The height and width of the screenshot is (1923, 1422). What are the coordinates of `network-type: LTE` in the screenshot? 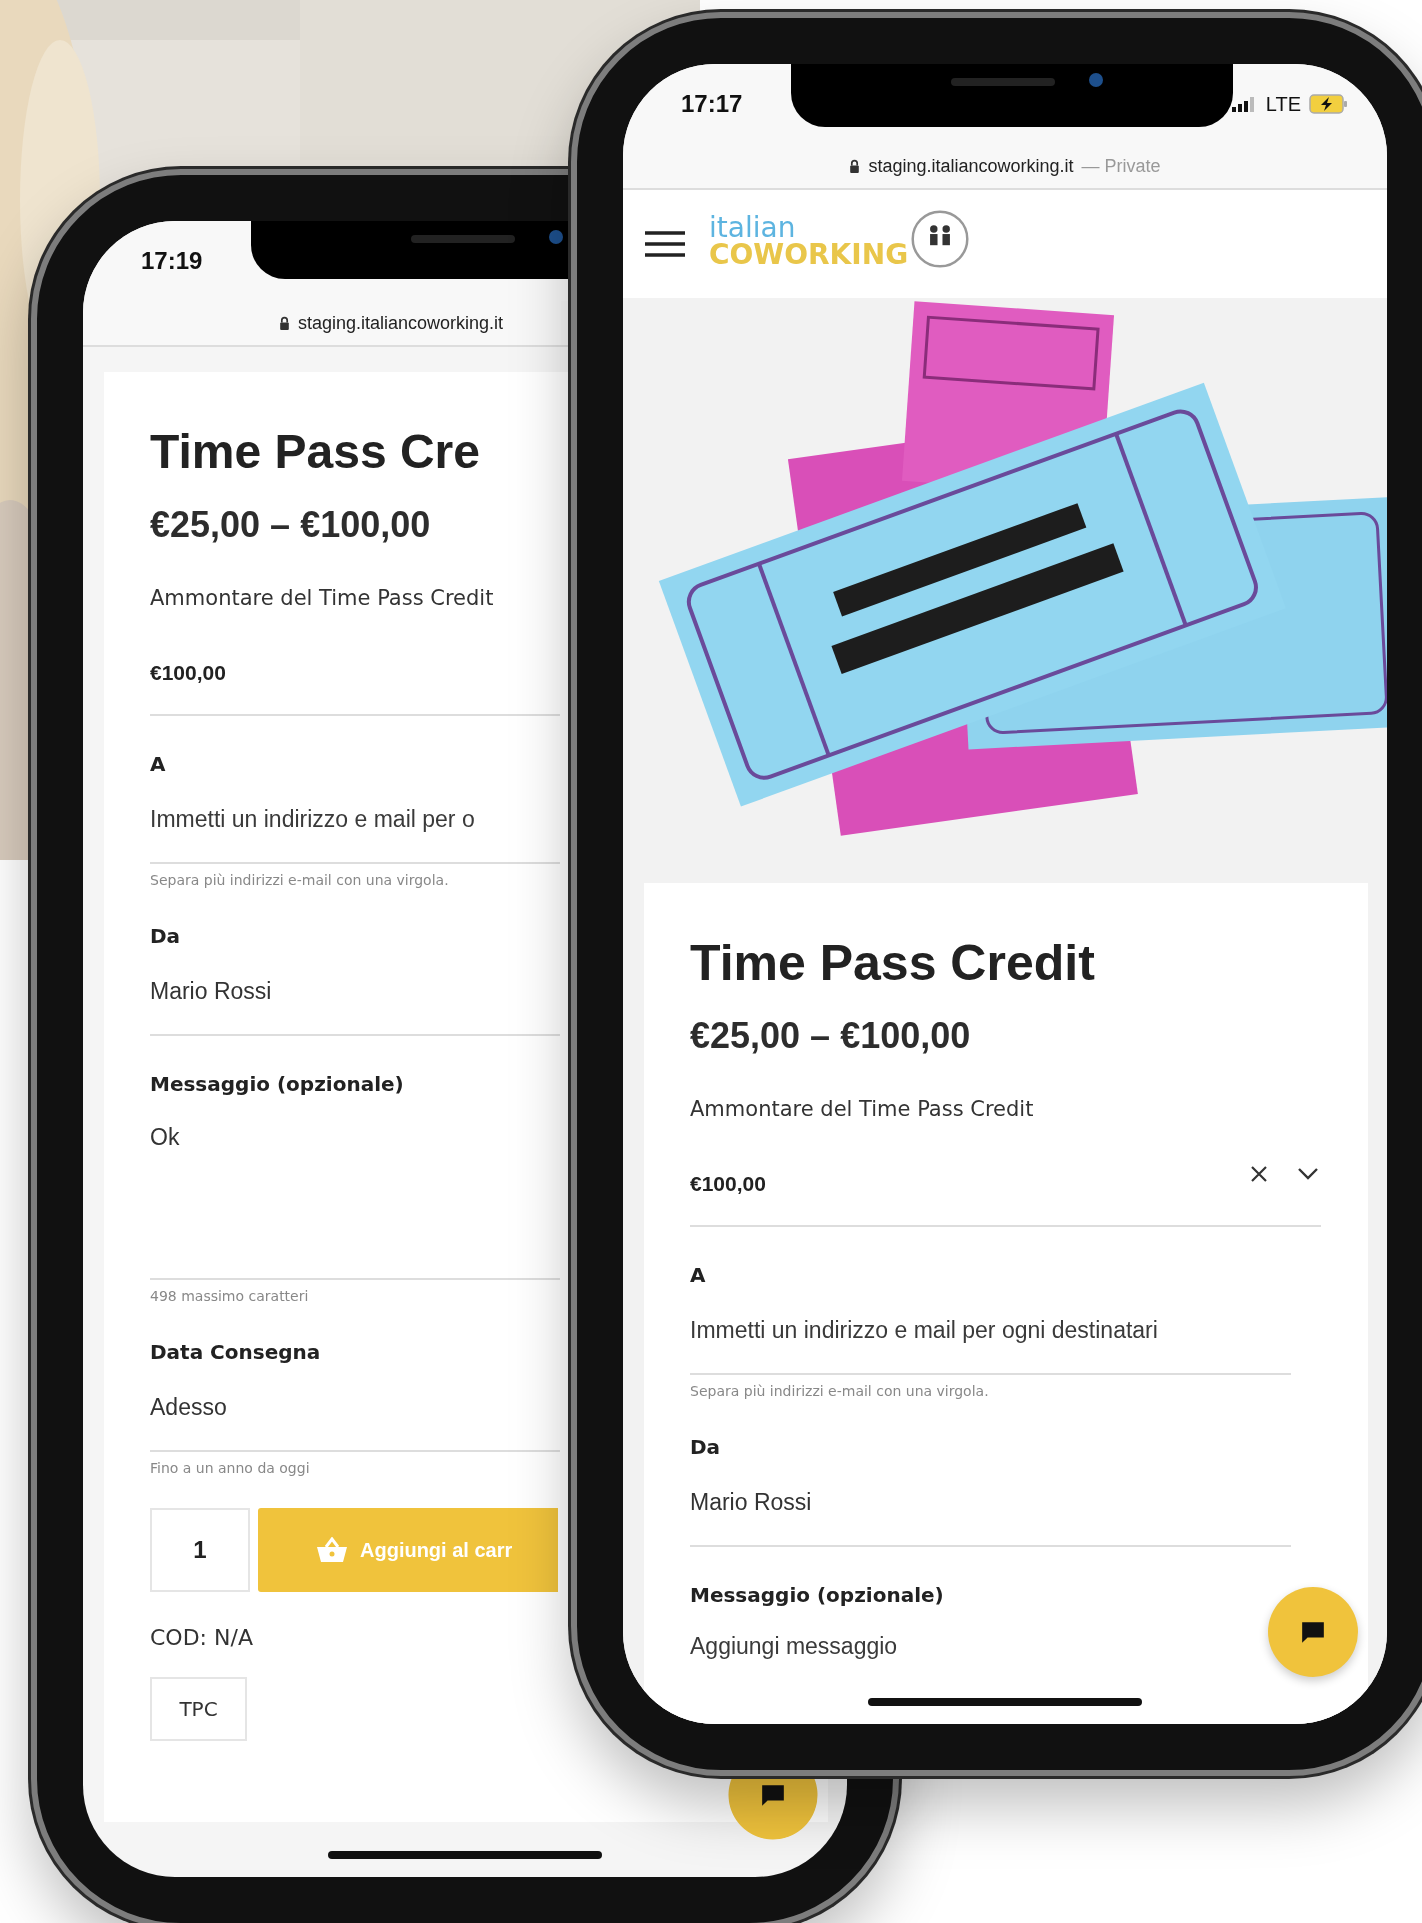 It's located at (1283, 104).